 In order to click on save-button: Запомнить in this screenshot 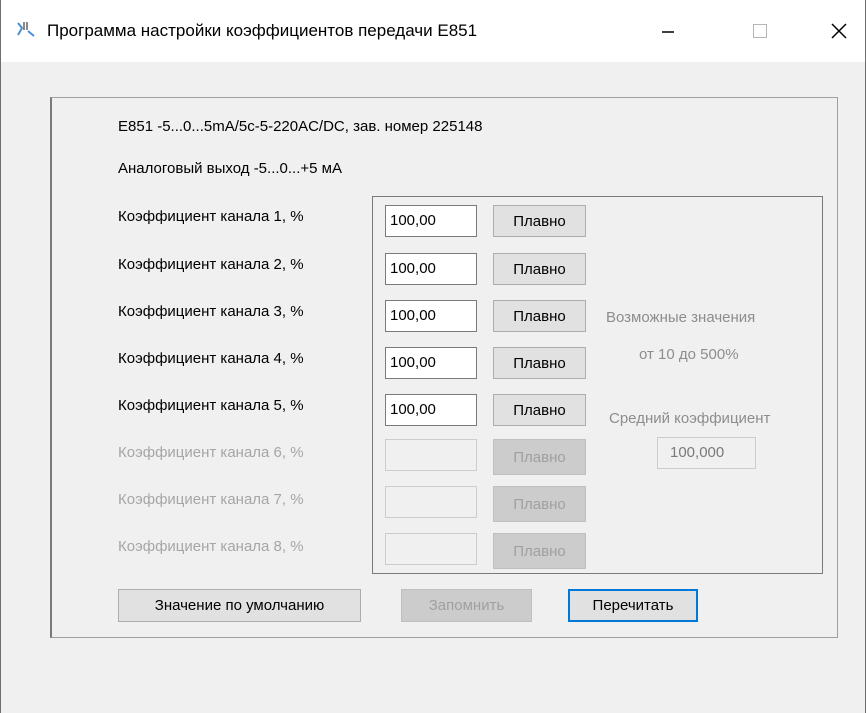, I will do `click(466, 605)`.